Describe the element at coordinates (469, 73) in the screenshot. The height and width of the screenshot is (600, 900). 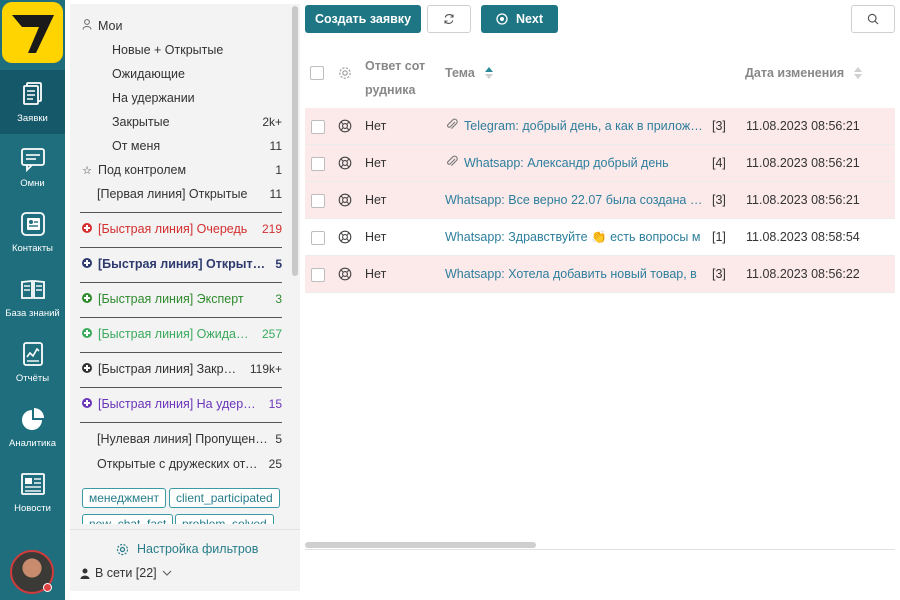
I see `column-header-subject: Тема` at that location.